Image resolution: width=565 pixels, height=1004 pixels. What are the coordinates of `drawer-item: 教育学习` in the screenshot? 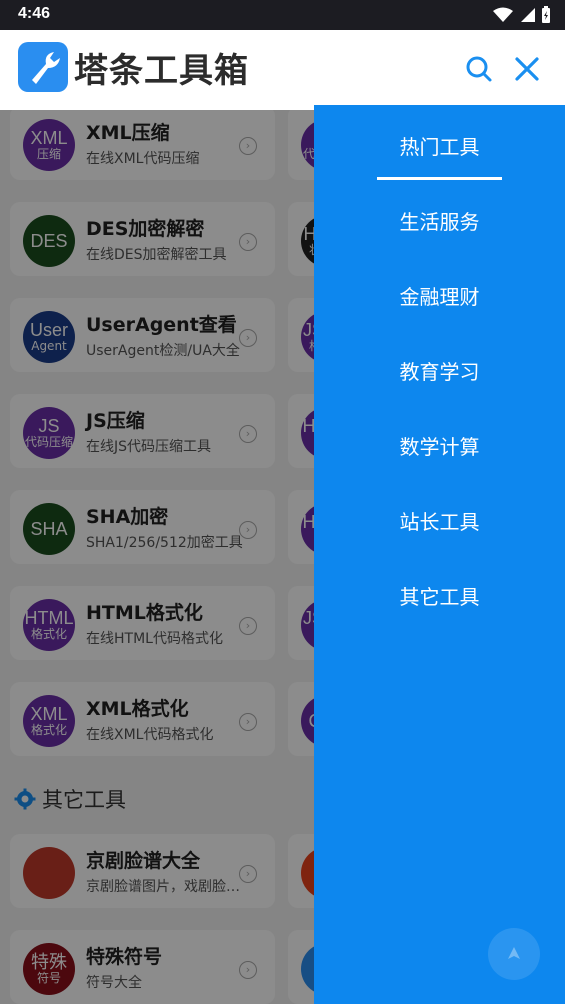 It's located at (439, 370).